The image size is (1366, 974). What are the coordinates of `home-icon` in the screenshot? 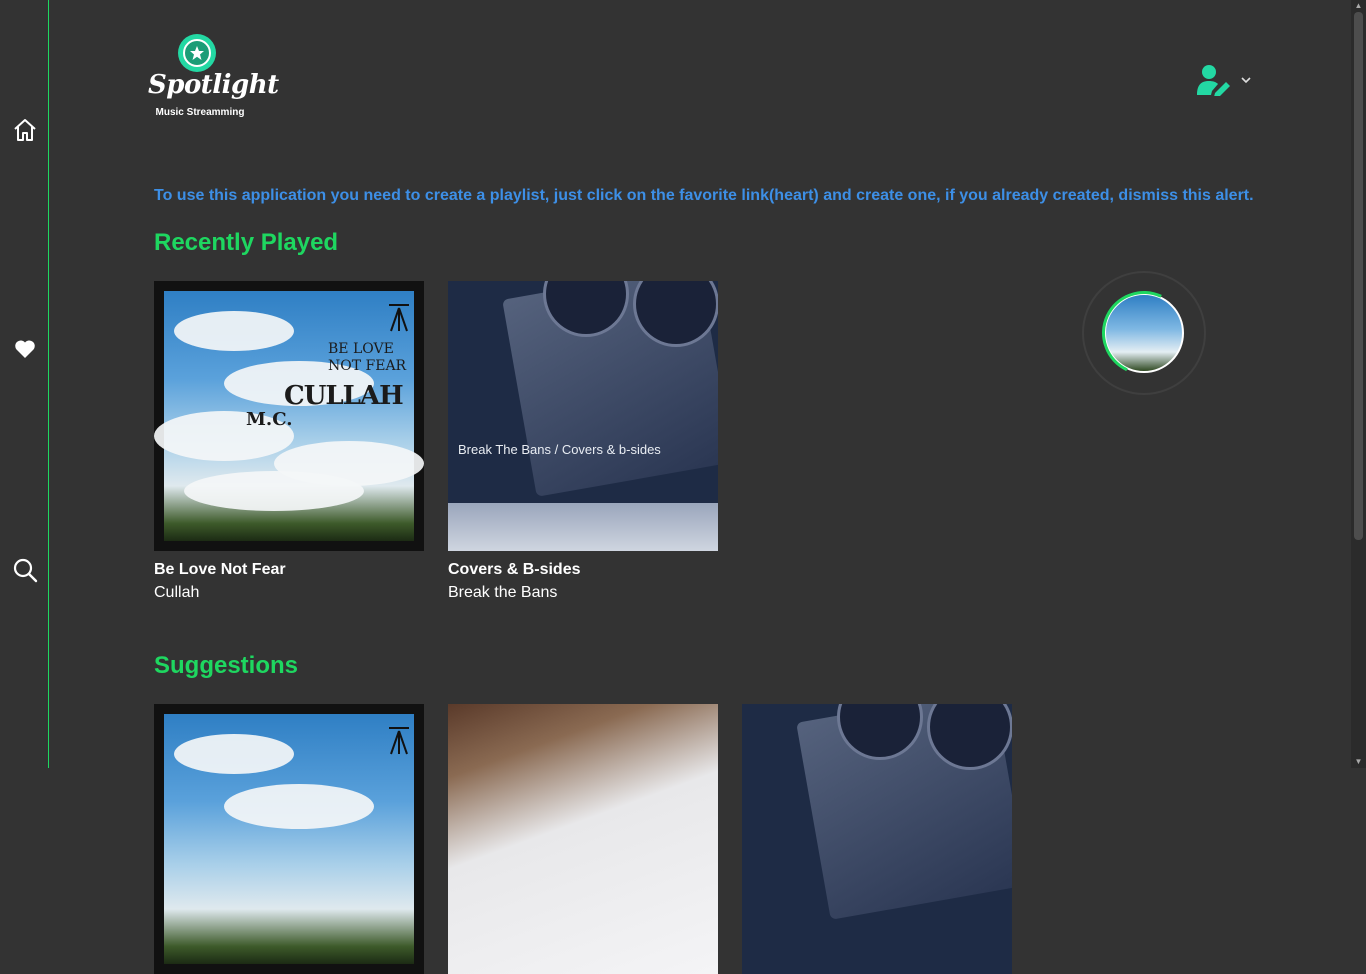 It's located at (25, 130).